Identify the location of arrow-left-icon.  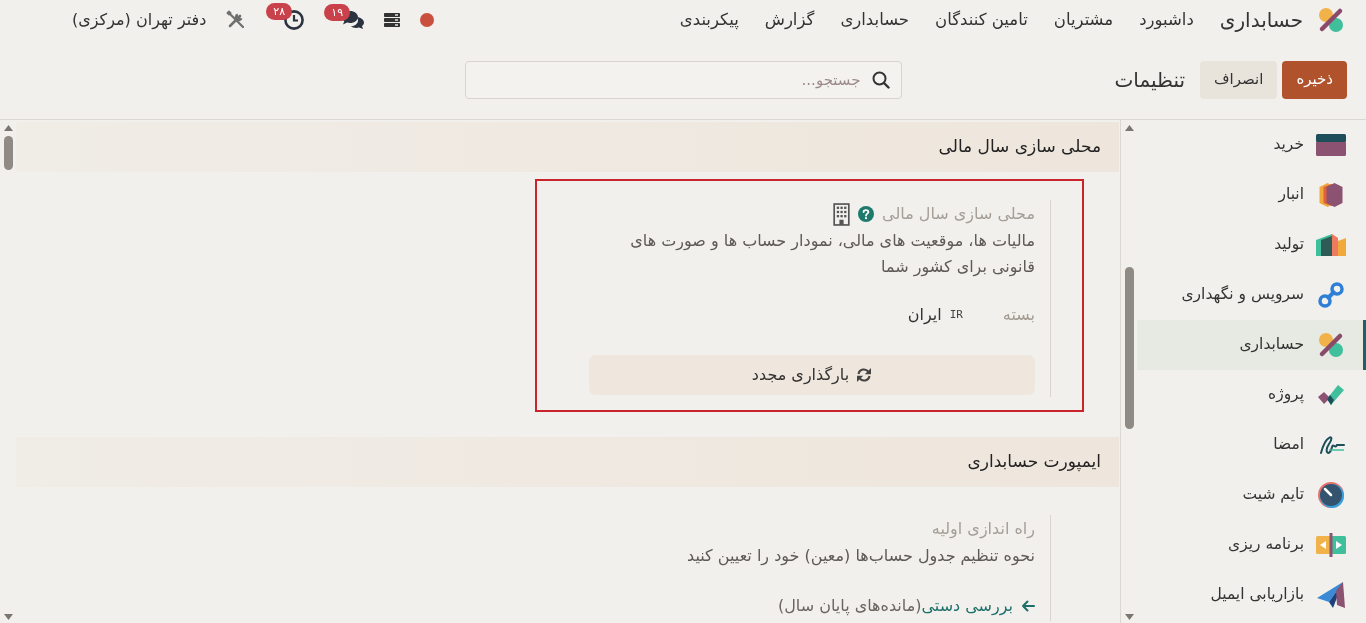
(1028, 606).